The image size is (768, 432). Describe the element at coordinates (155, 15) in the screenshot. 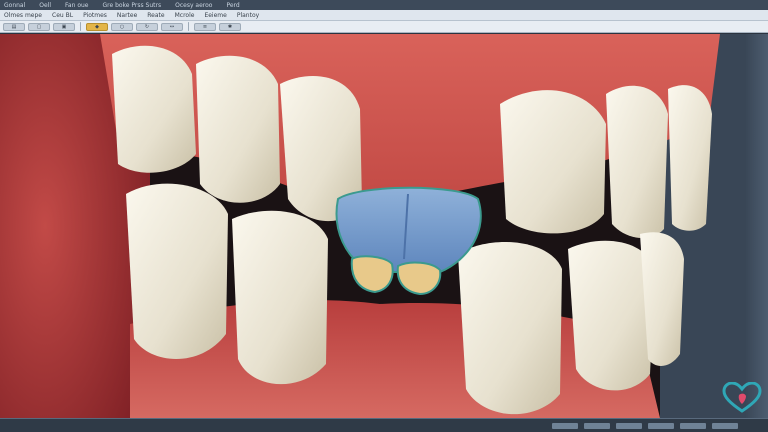

I see `menu-item: Reate` at that location.